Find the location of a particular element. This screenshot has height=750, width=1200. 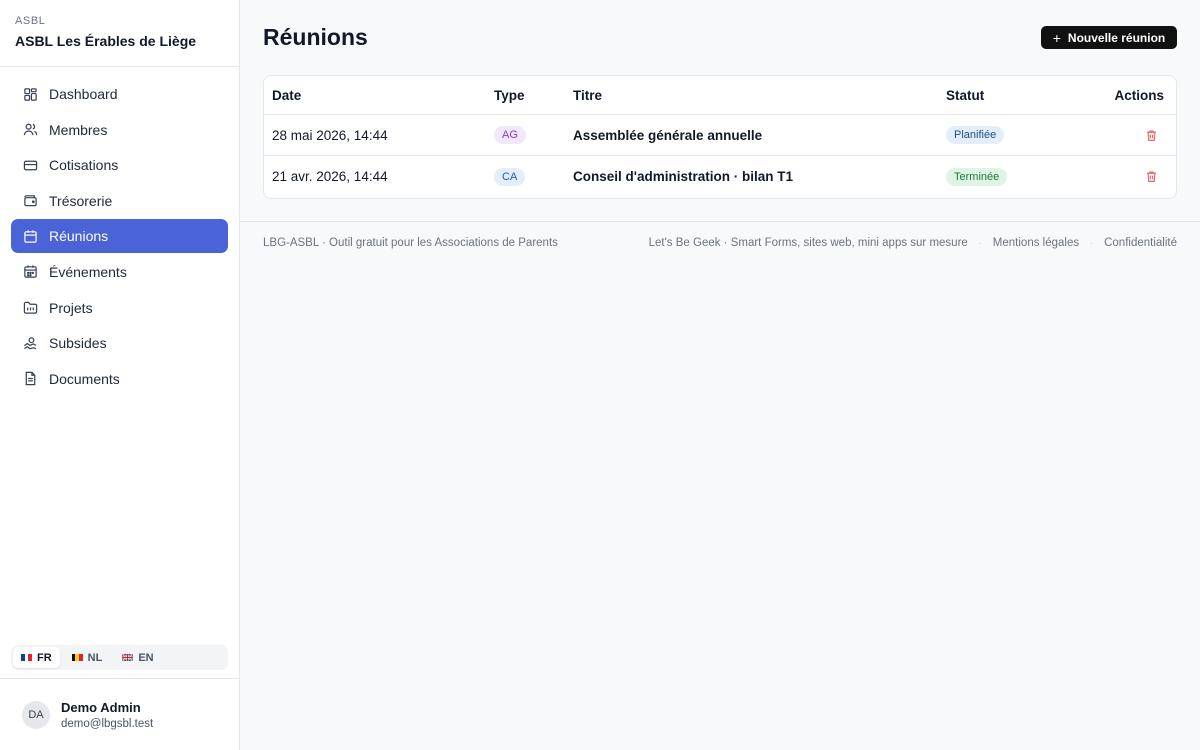

uk-flag-icon is located at coordinates (128, 657).